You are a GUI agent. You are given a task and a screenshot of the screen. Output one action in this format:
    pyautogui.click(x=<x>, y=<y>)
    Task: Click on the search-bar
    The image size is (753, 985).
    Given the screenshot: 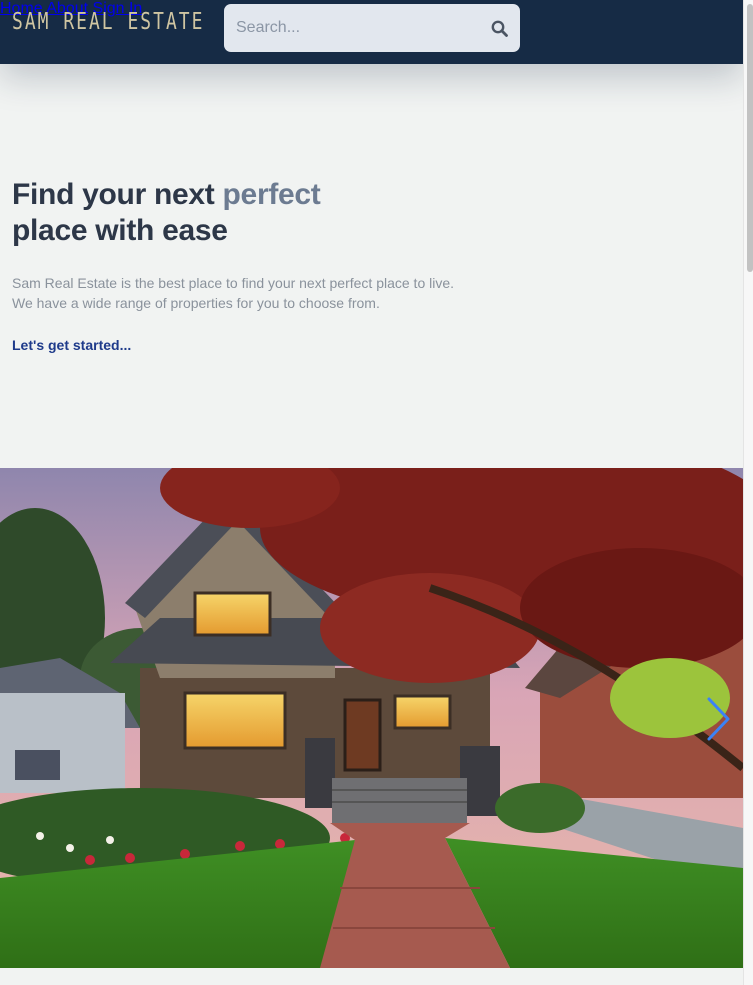 What is the action you would take?
    pyautogui.click(x=372, y=28)
    